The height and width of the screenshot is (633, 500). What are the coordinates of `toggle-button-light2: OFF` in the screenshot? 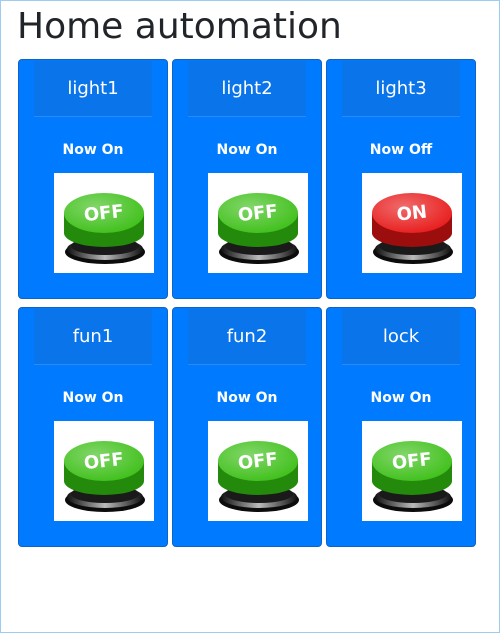 It's located at (258, 223).